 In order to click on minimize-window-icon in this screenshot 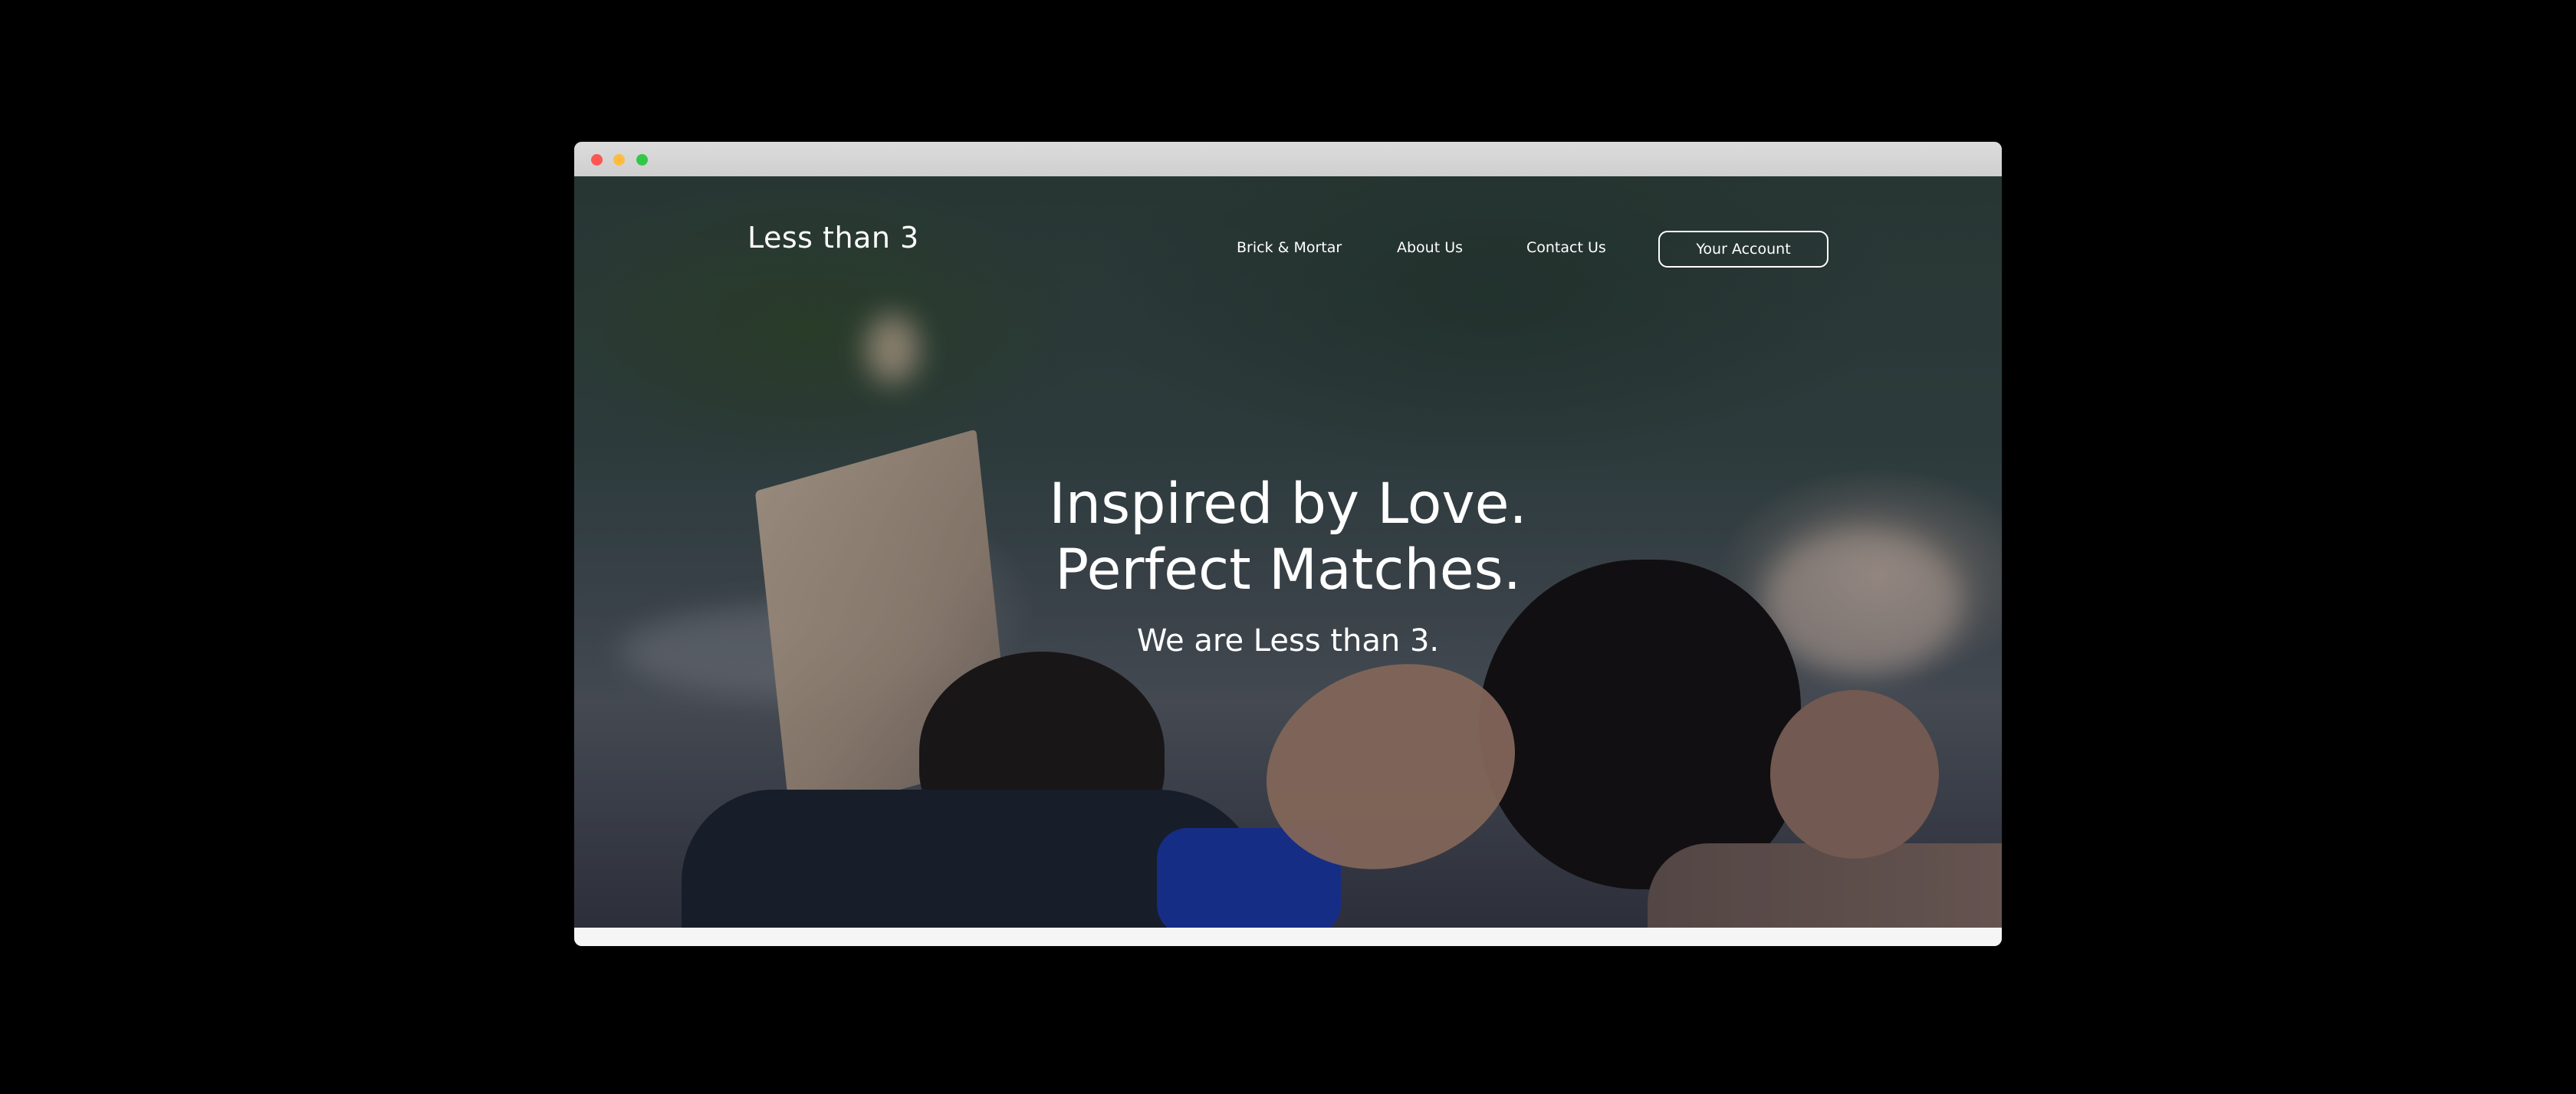, I will do `click(619, 160)`.